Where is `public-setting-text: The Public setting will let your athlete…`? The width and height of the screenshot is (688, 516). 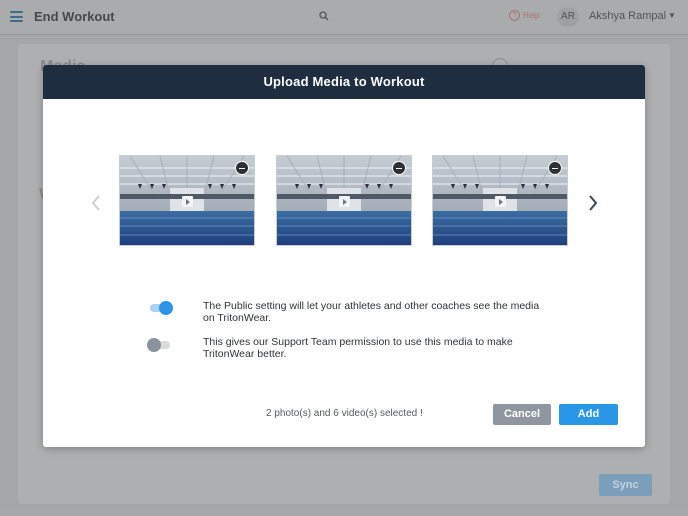
public-setting-text: The Public setting will let your athlete… is located at coordinates (371, 312).